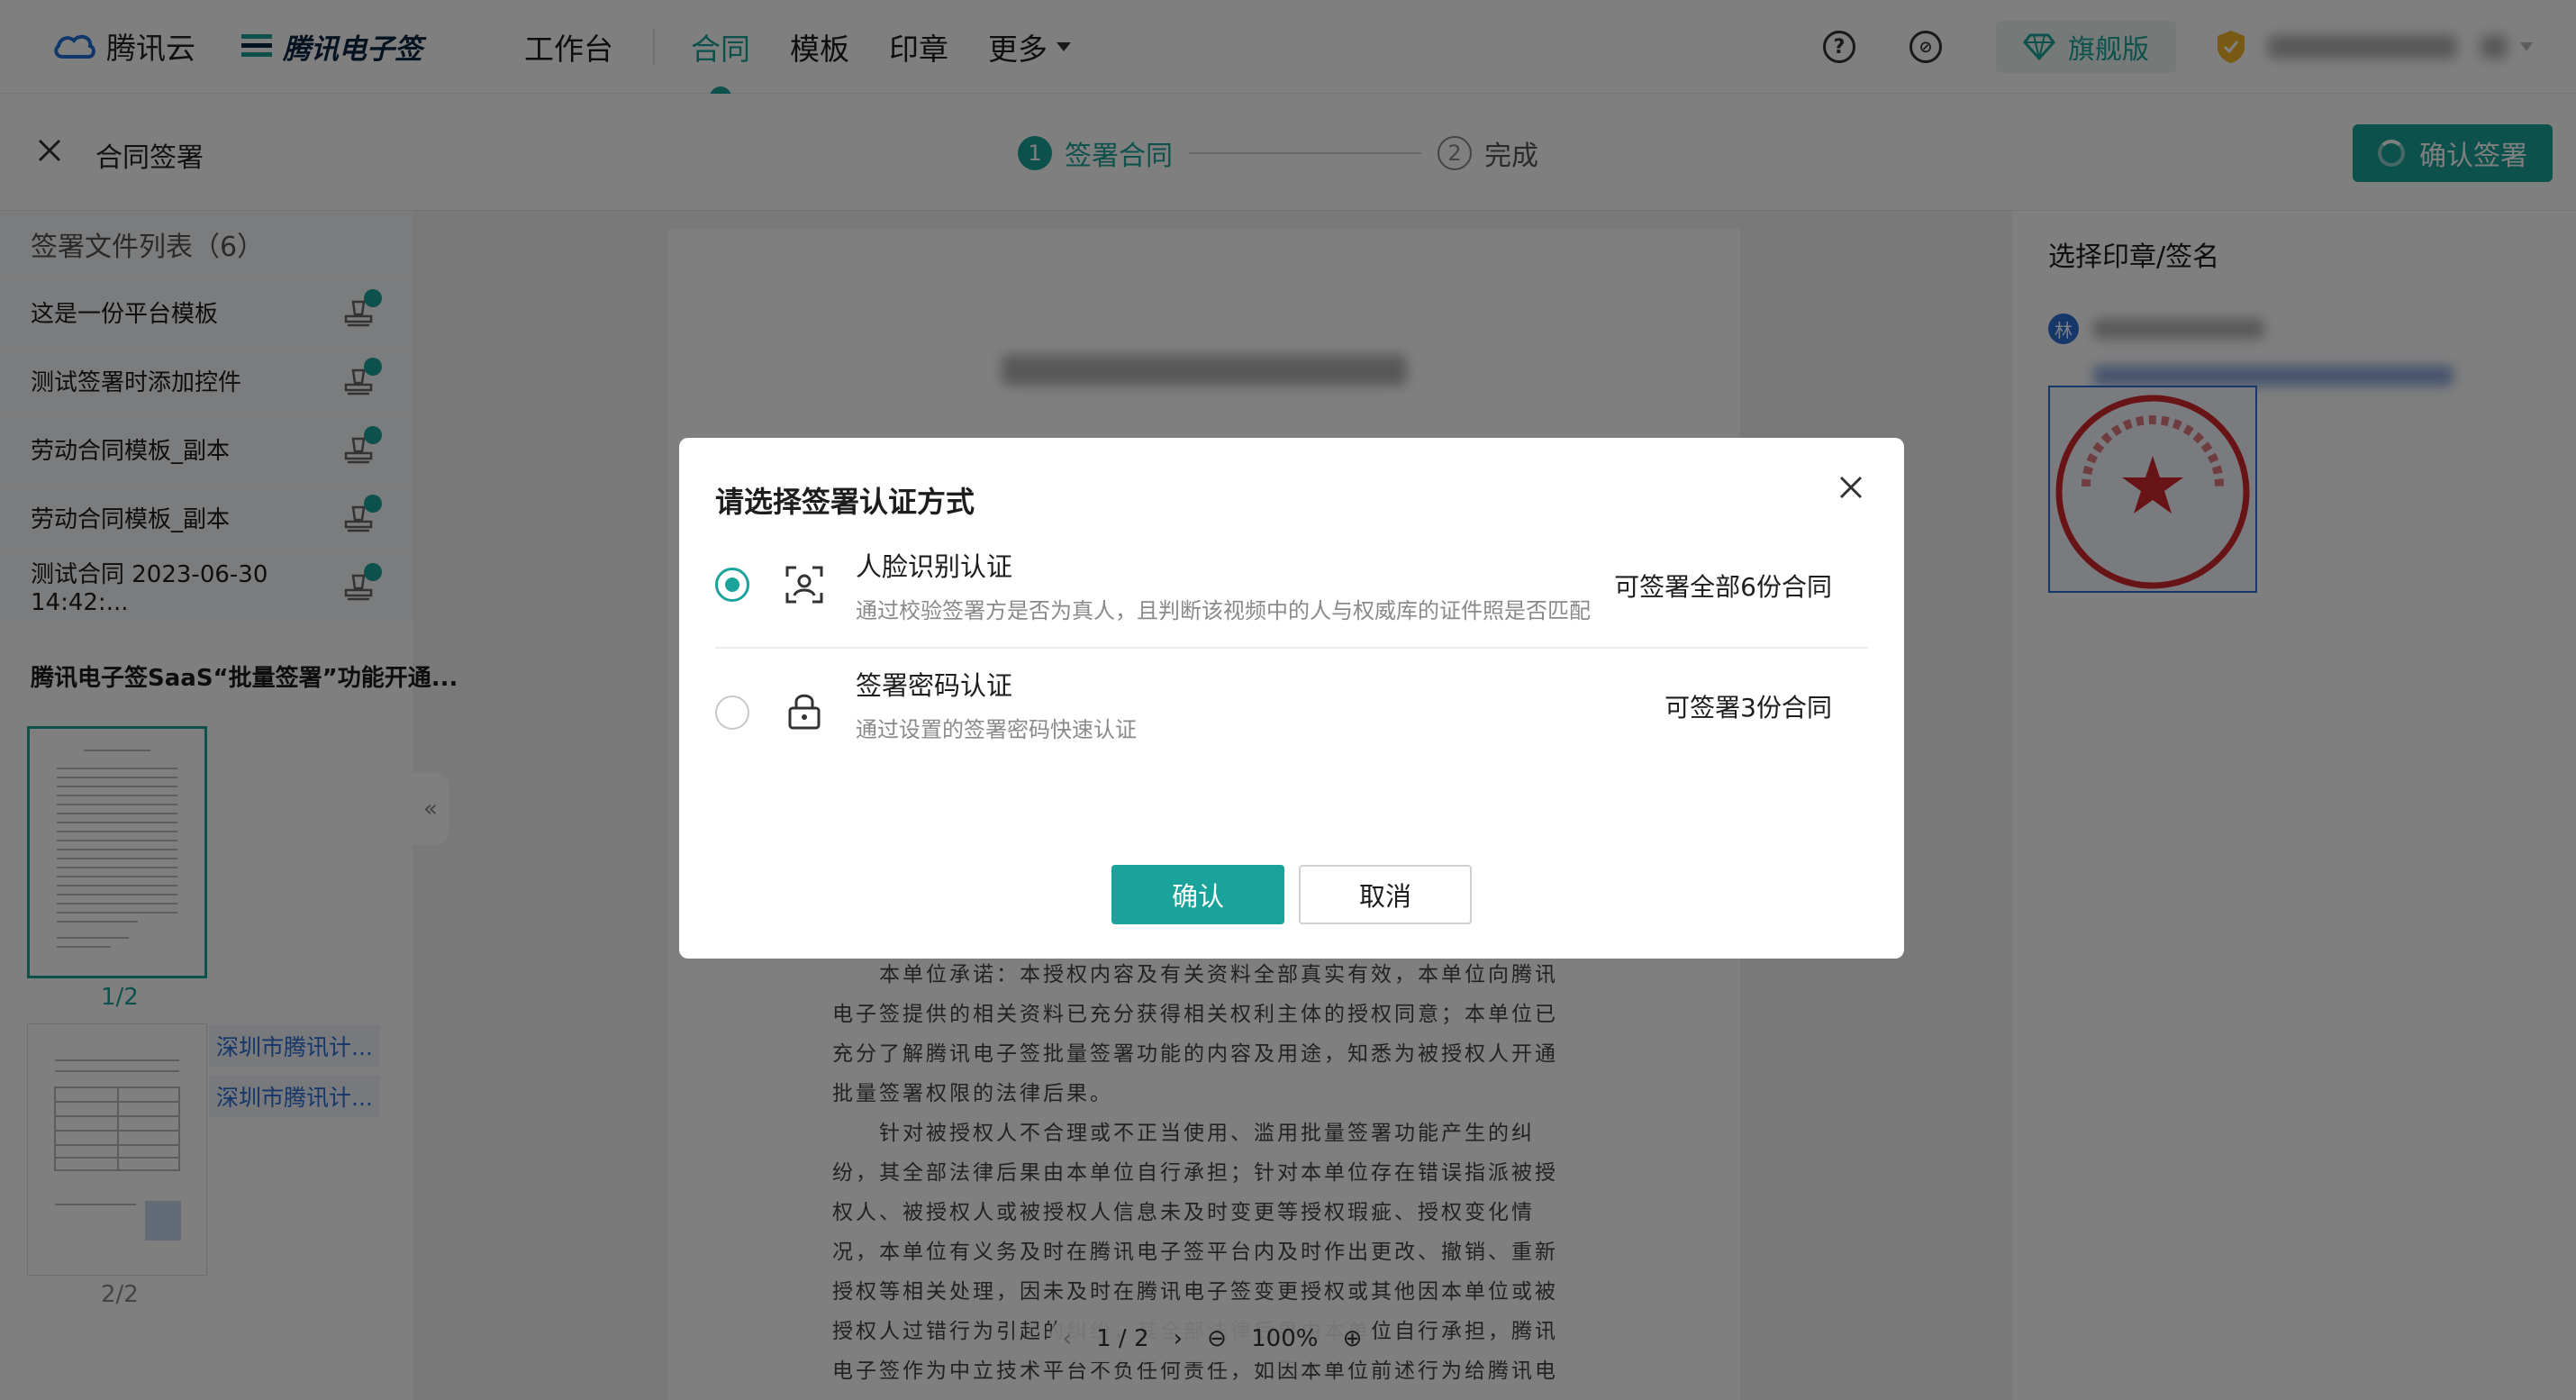 Image resolution: width=2576 pixels, height=1400 pixels. I want to click on password-auth-label: 签署密码认证, so click(934, 686).